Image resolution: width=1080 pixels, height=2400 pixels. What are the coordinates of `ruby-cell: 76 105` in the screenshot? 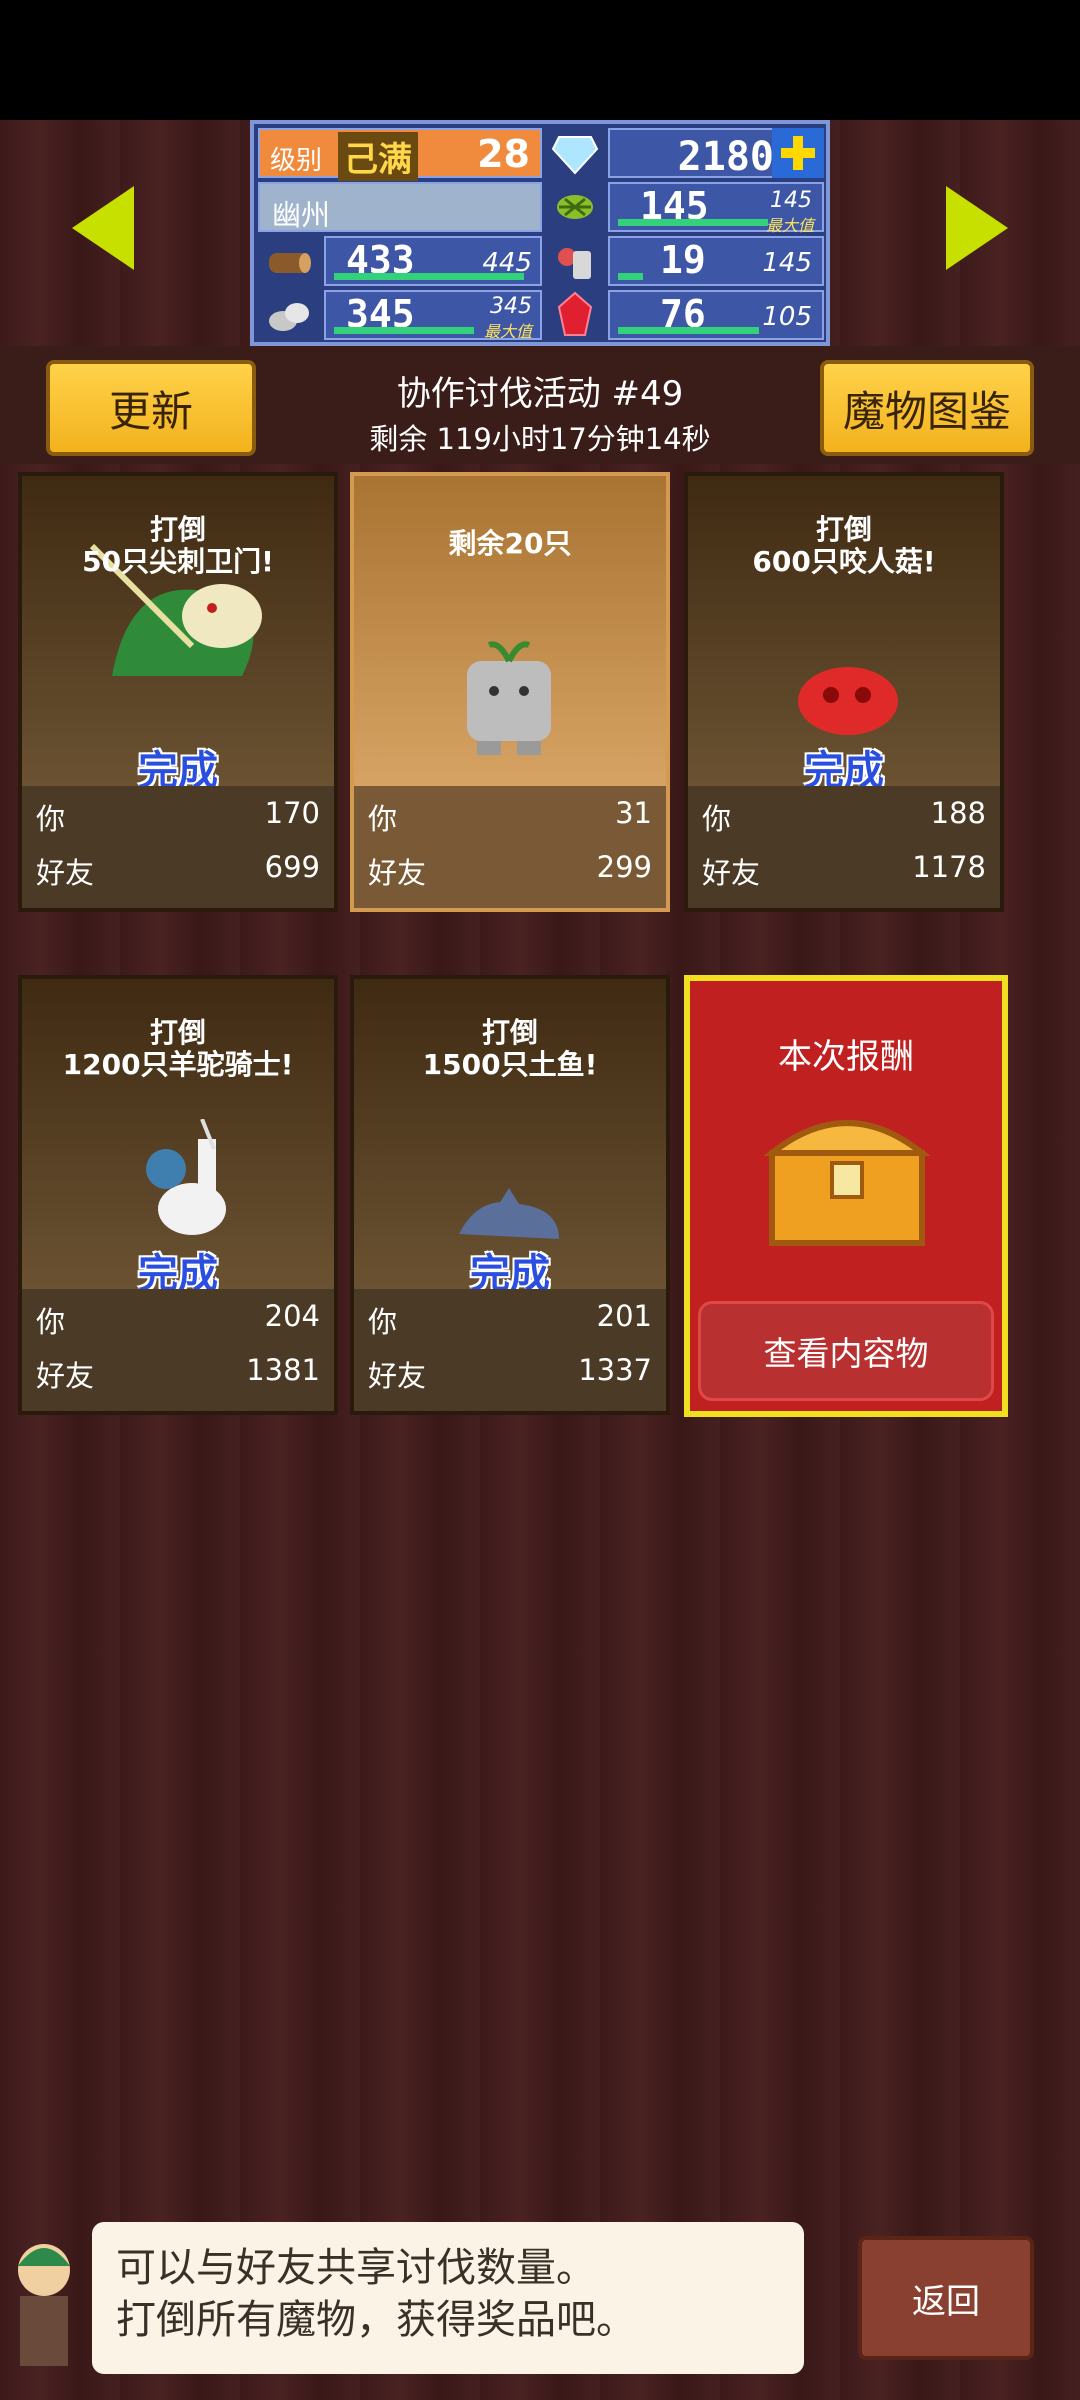 It's located at (716, 315).